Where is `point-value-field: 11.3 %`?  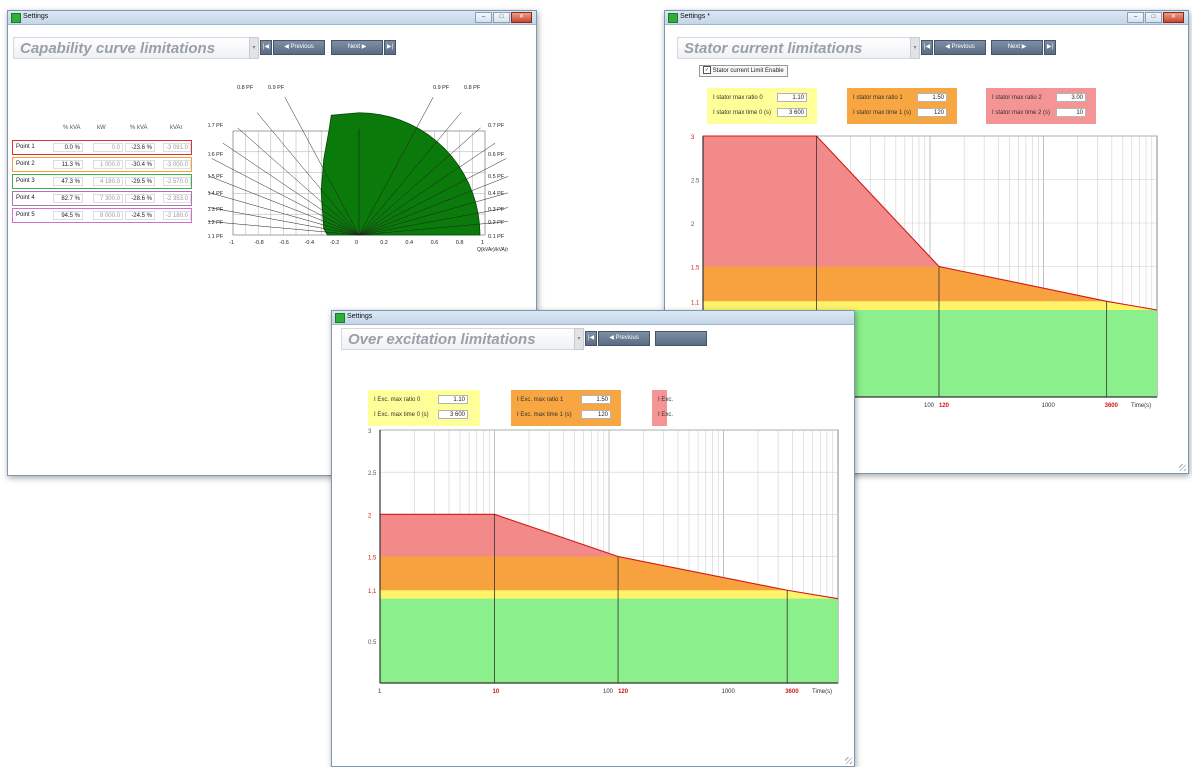 point-value-field: 11.3 % is located at coordinates (68, 164).